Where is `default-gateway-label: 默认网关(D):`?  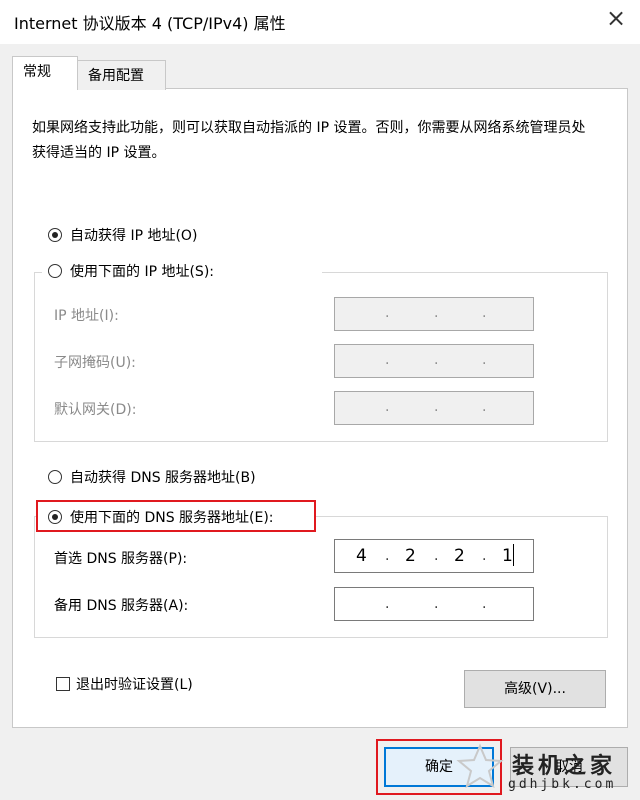
default-gateway-label: 默认网关(D): is located at coordinates (95, 410).